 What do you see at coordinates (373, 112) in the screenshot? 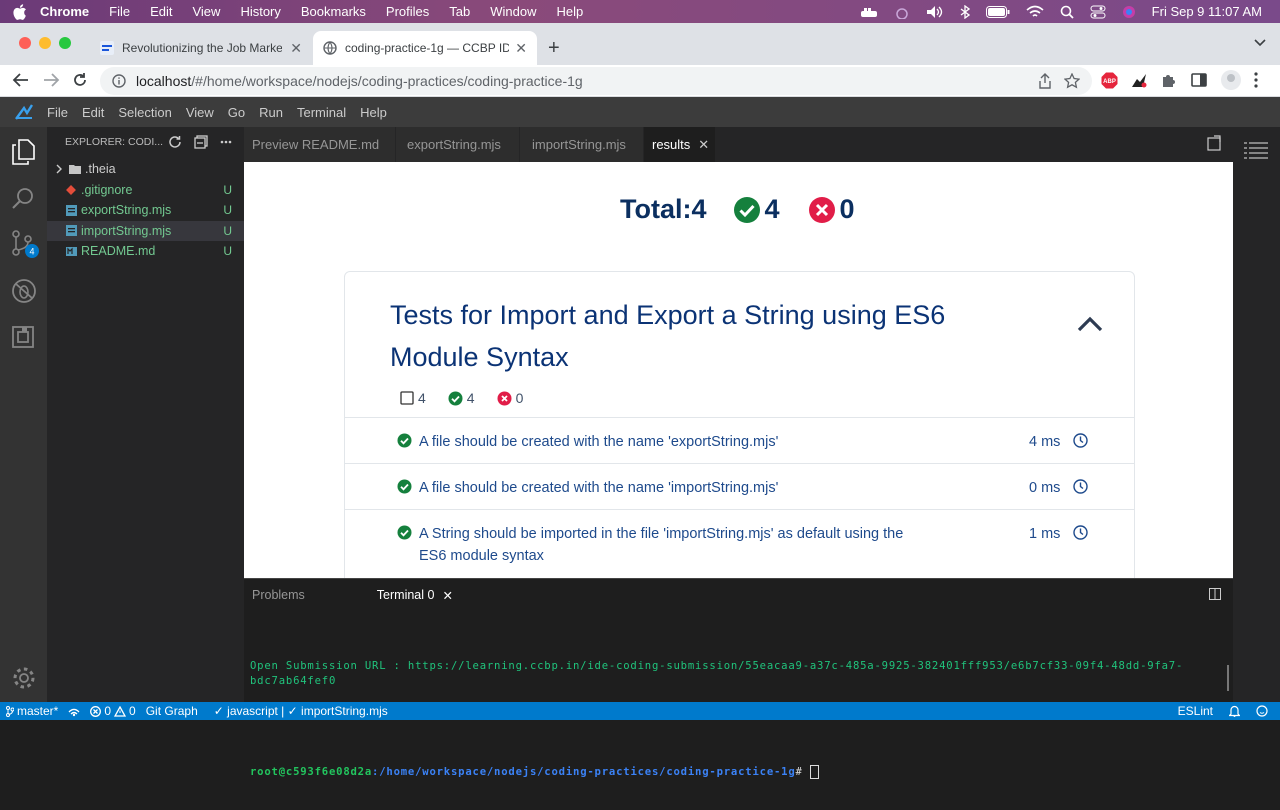
I see `ide-menu-help: Help` at bounding box center [373, 112].